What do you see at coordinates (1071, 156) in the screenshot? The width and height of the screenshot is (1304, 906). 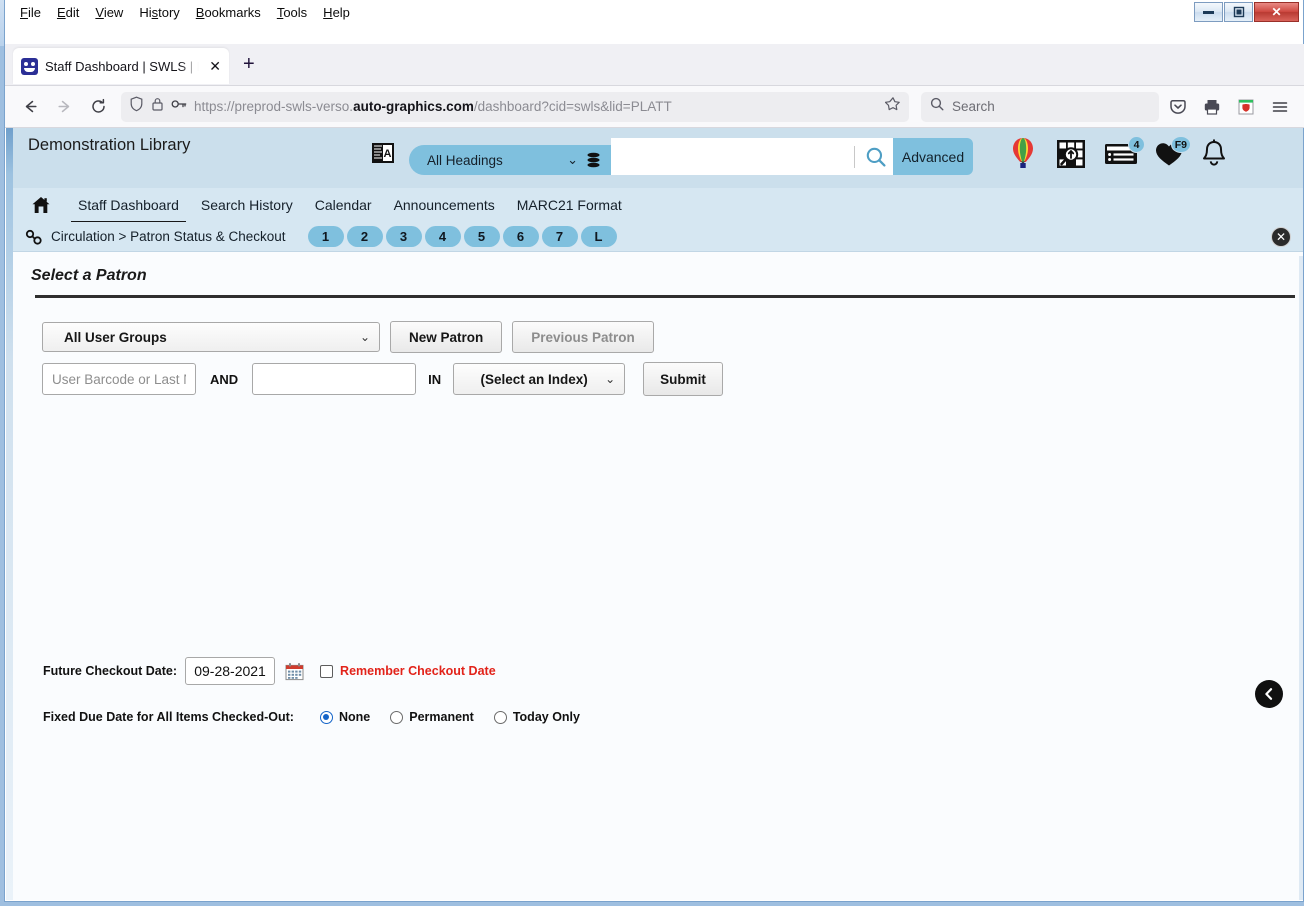 I see `map-search-icon` at bounding box center [1071, 156].